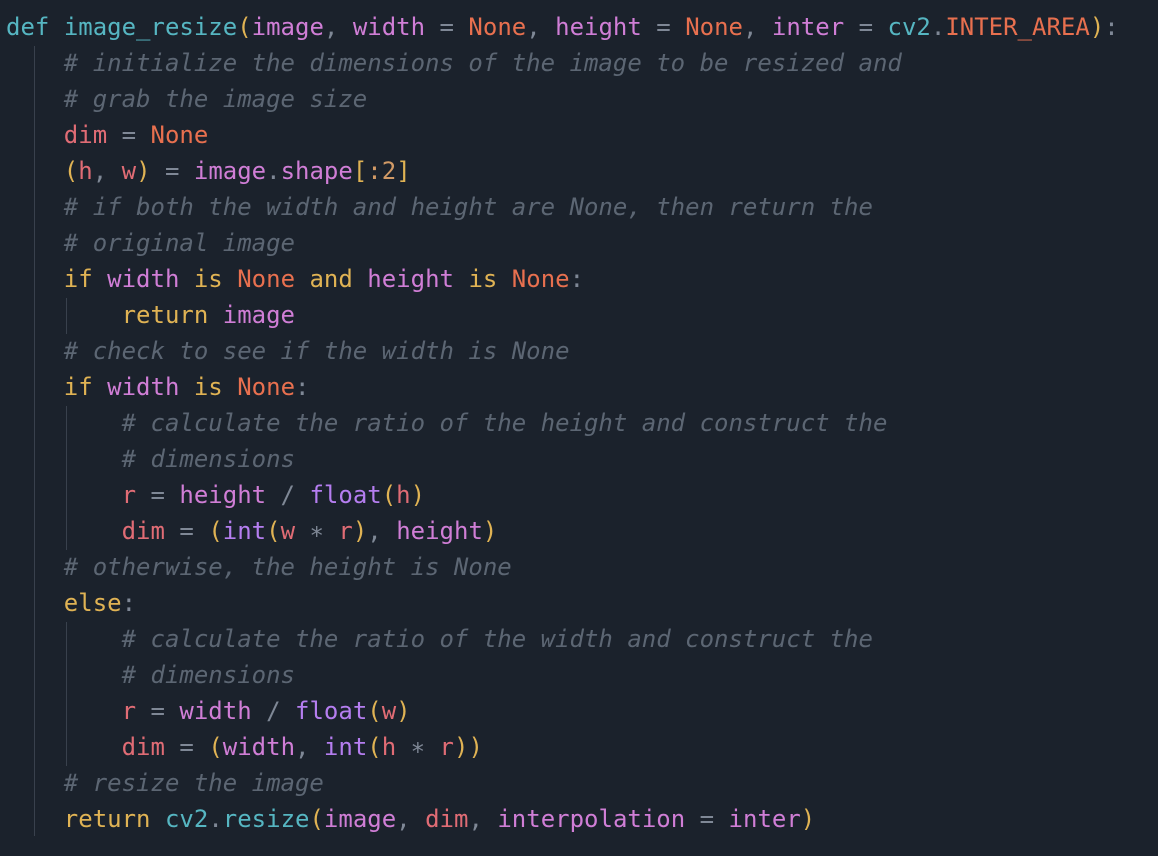 The height and width of the screenshot is (856, 1158). Describe the element at coordinates (193, 783) in the screenshot. I see `code-token: # resize the image` at that location.